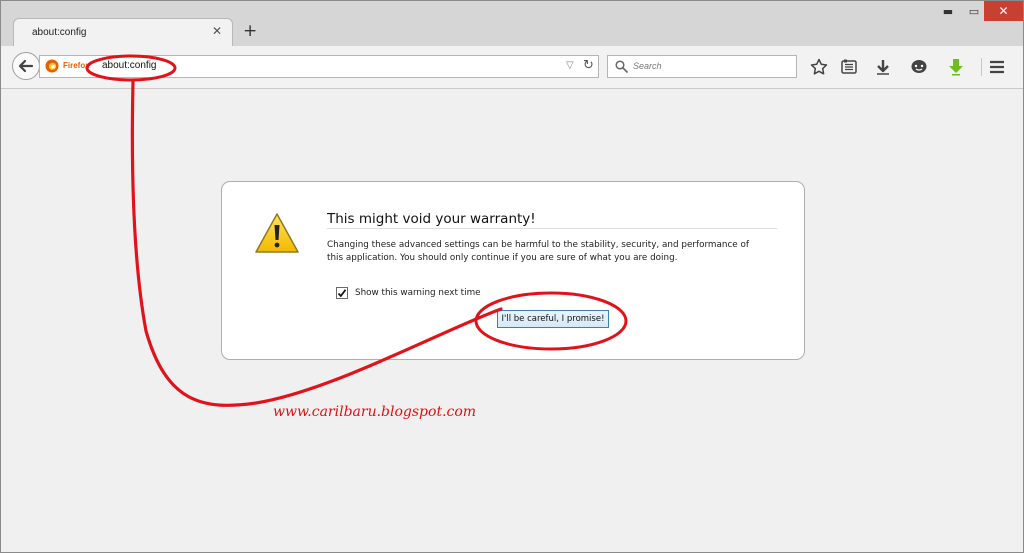  Describe the element at coordinates (919, 67) in the screenshot. I see `chat-icon` at that location.